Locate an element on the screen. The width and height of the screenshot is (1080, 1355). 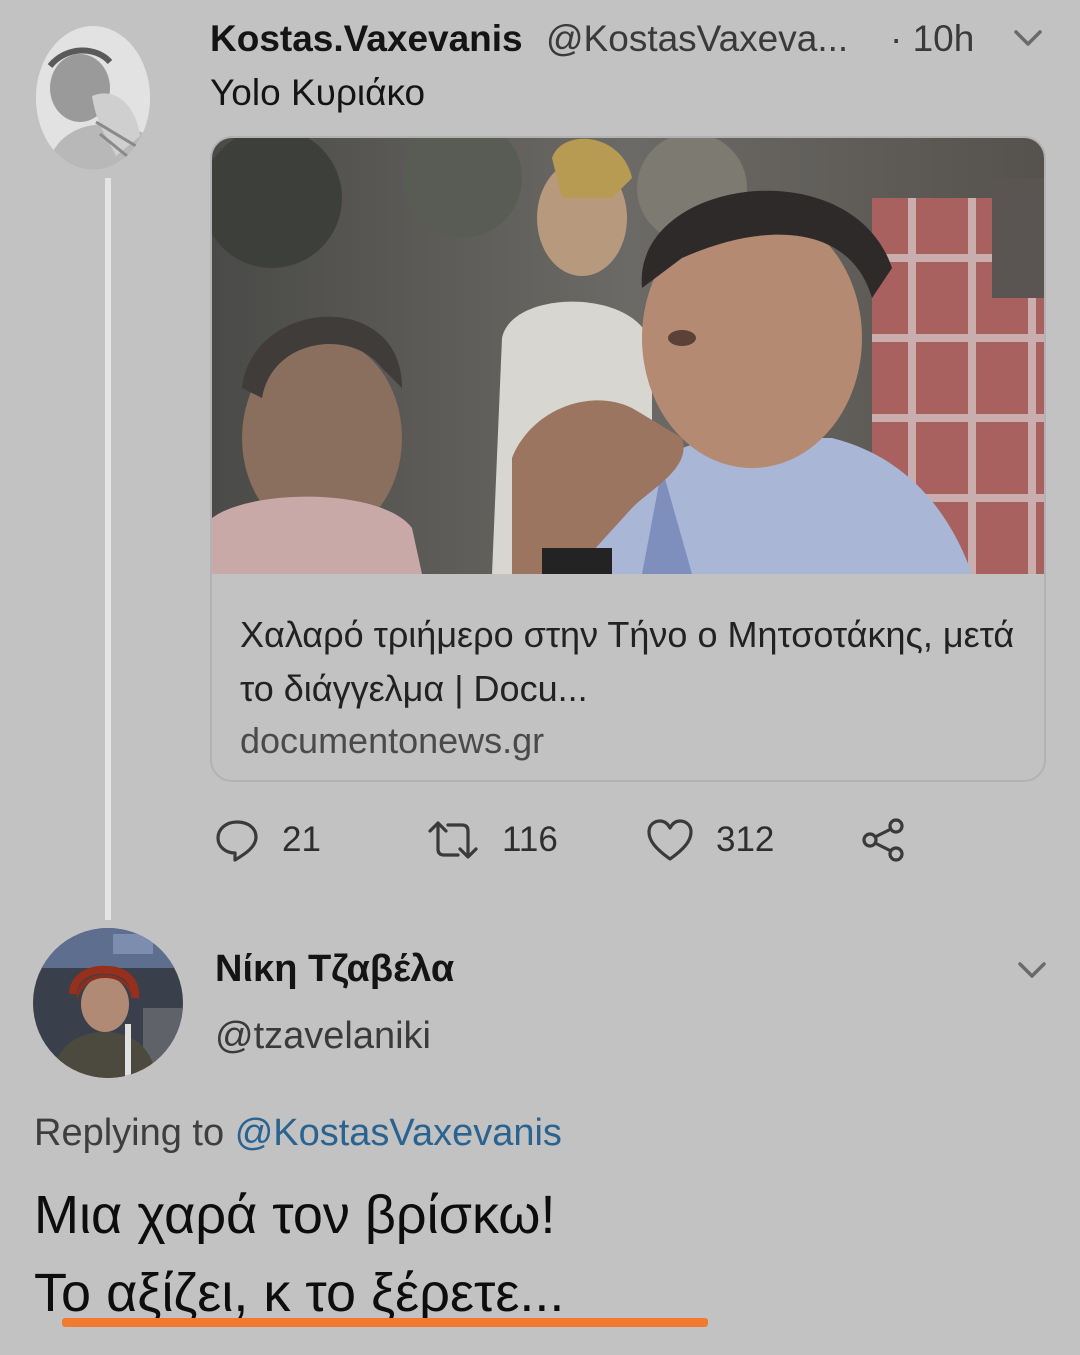
share-button is located at coordinates (885, 840).